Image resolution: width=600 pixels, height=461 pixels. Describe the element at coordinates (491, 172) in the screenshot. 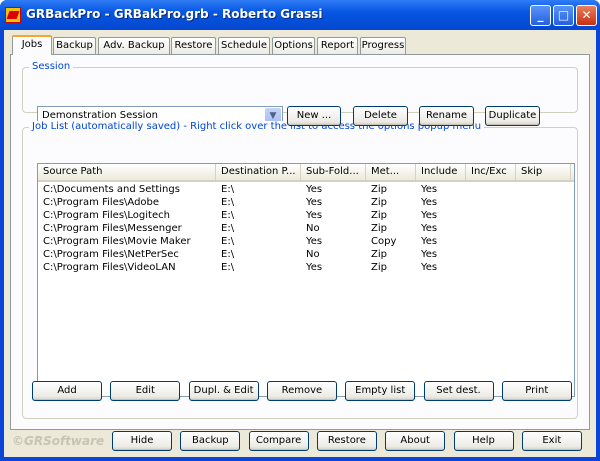

I see `column-header-5: Inc/Exc` at that location.